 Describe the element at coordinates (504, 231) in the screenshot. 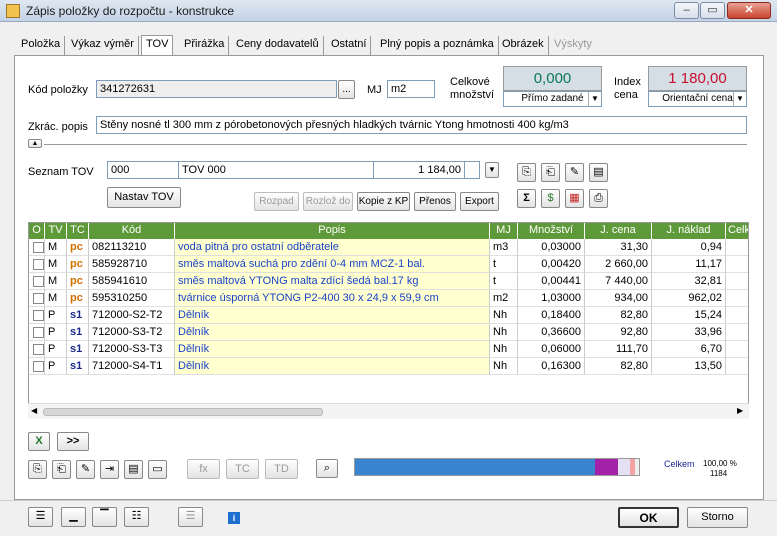

I see `col-mj: MJ` at that location.